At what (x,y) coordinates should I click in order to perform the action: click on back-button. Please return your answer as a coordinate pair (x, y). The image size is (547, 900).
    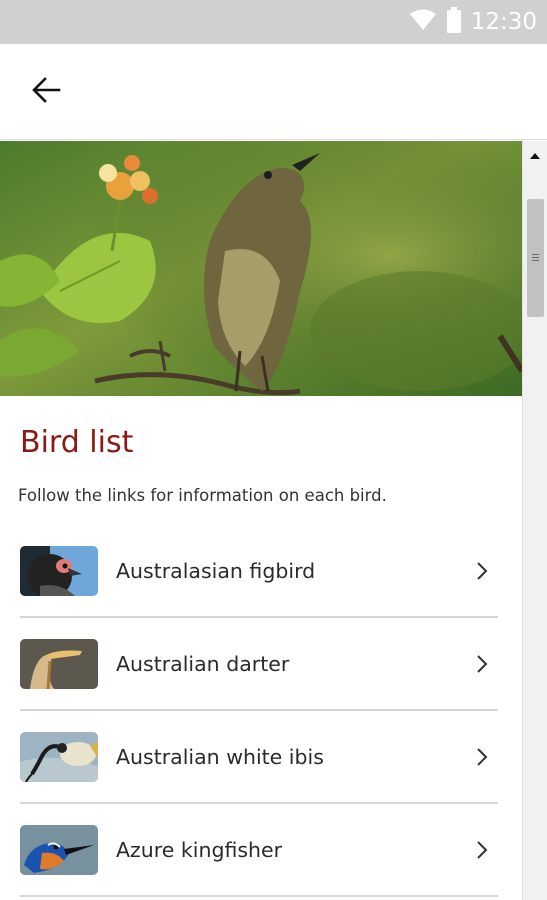
    Looking at the image, I should click on (46, 92).